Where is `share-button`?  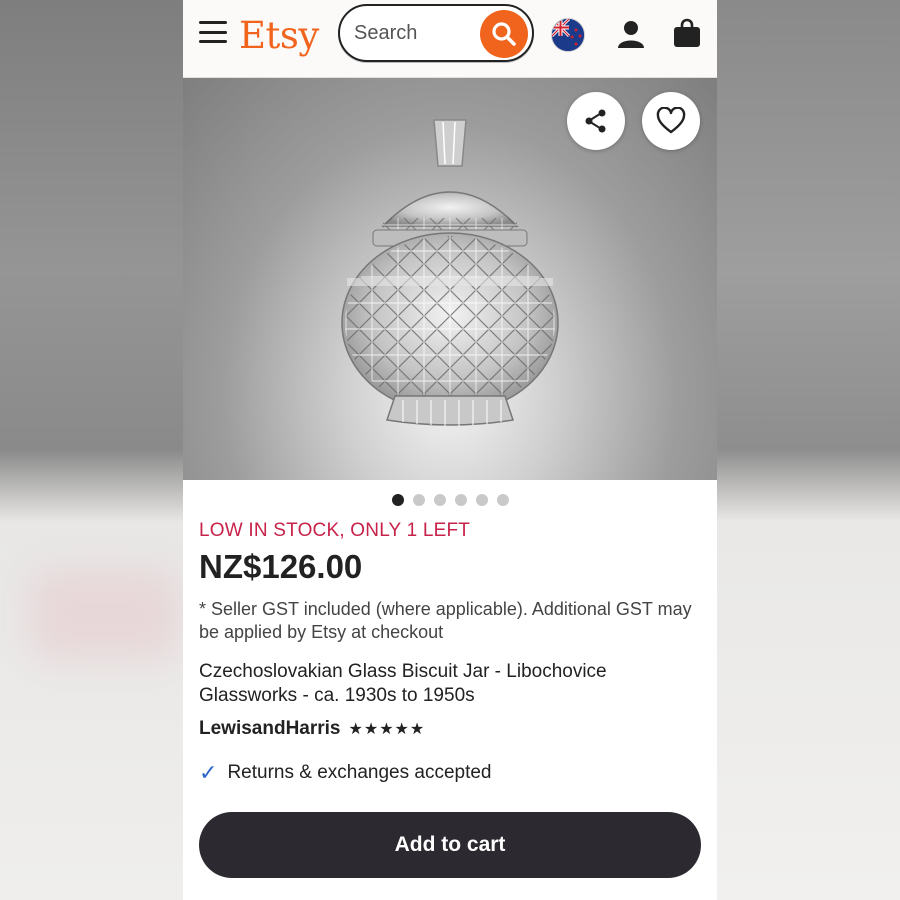 share-button is located at coordinates (596, 121).